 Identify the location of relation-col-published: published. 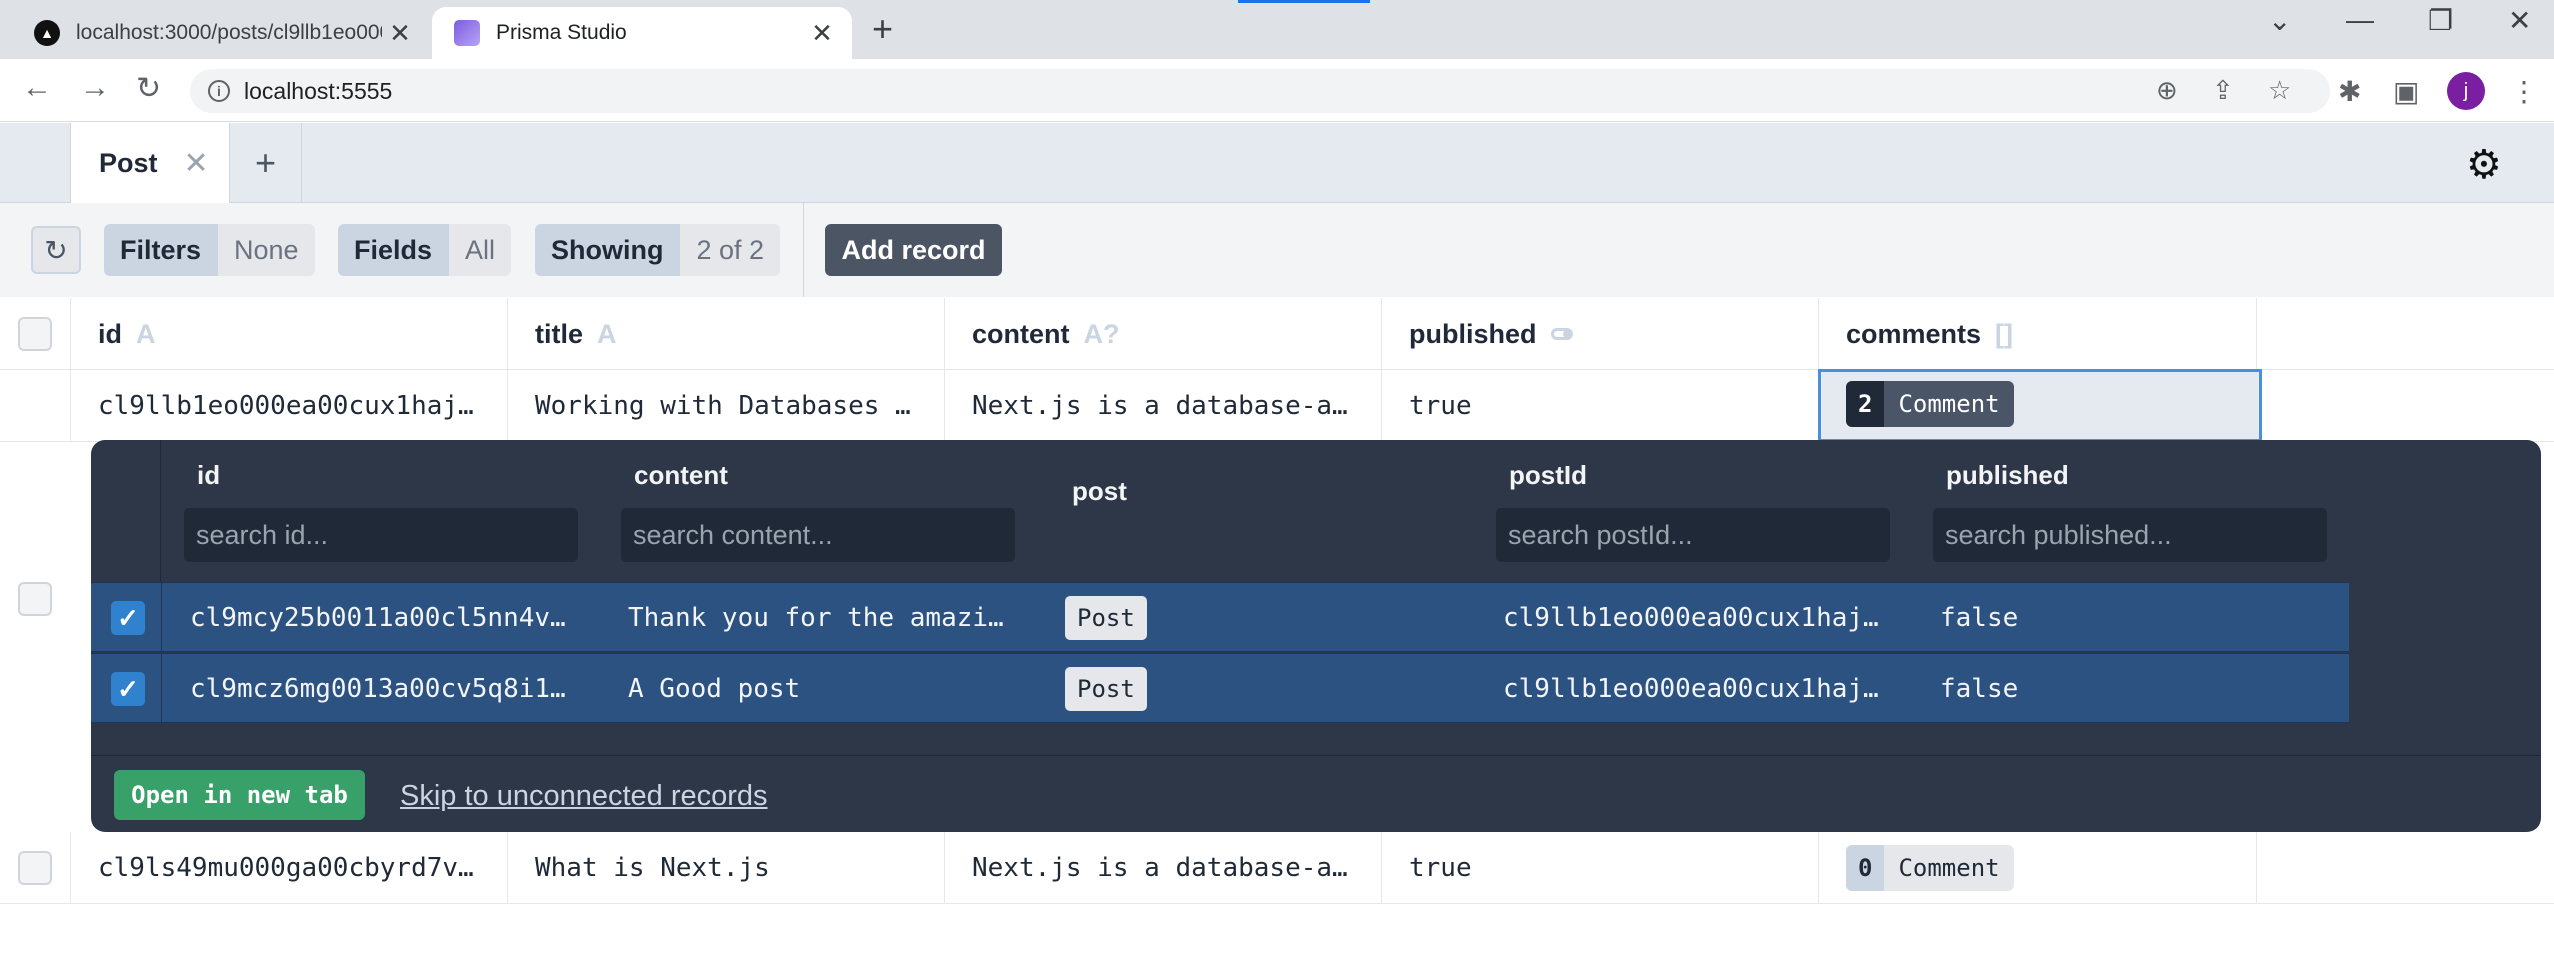
(2007, 475).